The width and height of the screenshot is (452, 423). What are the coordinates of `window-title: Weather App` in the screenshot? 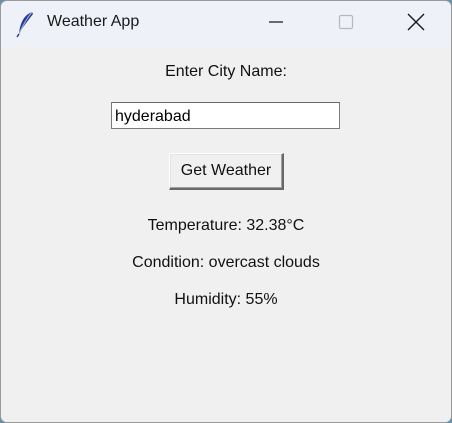 It's located at (93, 21).